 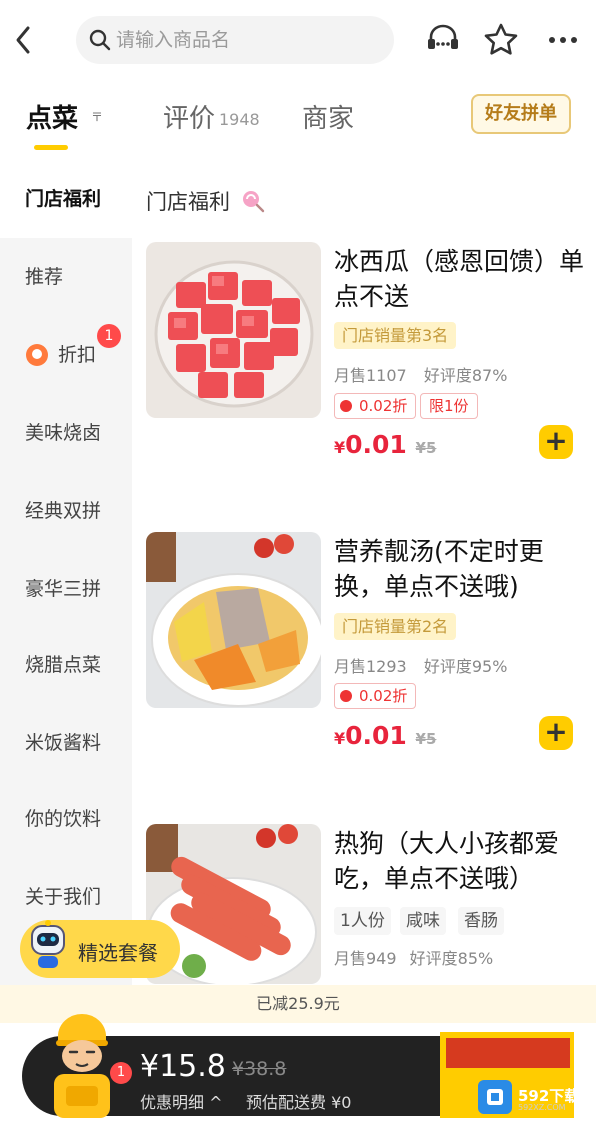 I want to click on dish-image-soup, so click(x=233, y=620).